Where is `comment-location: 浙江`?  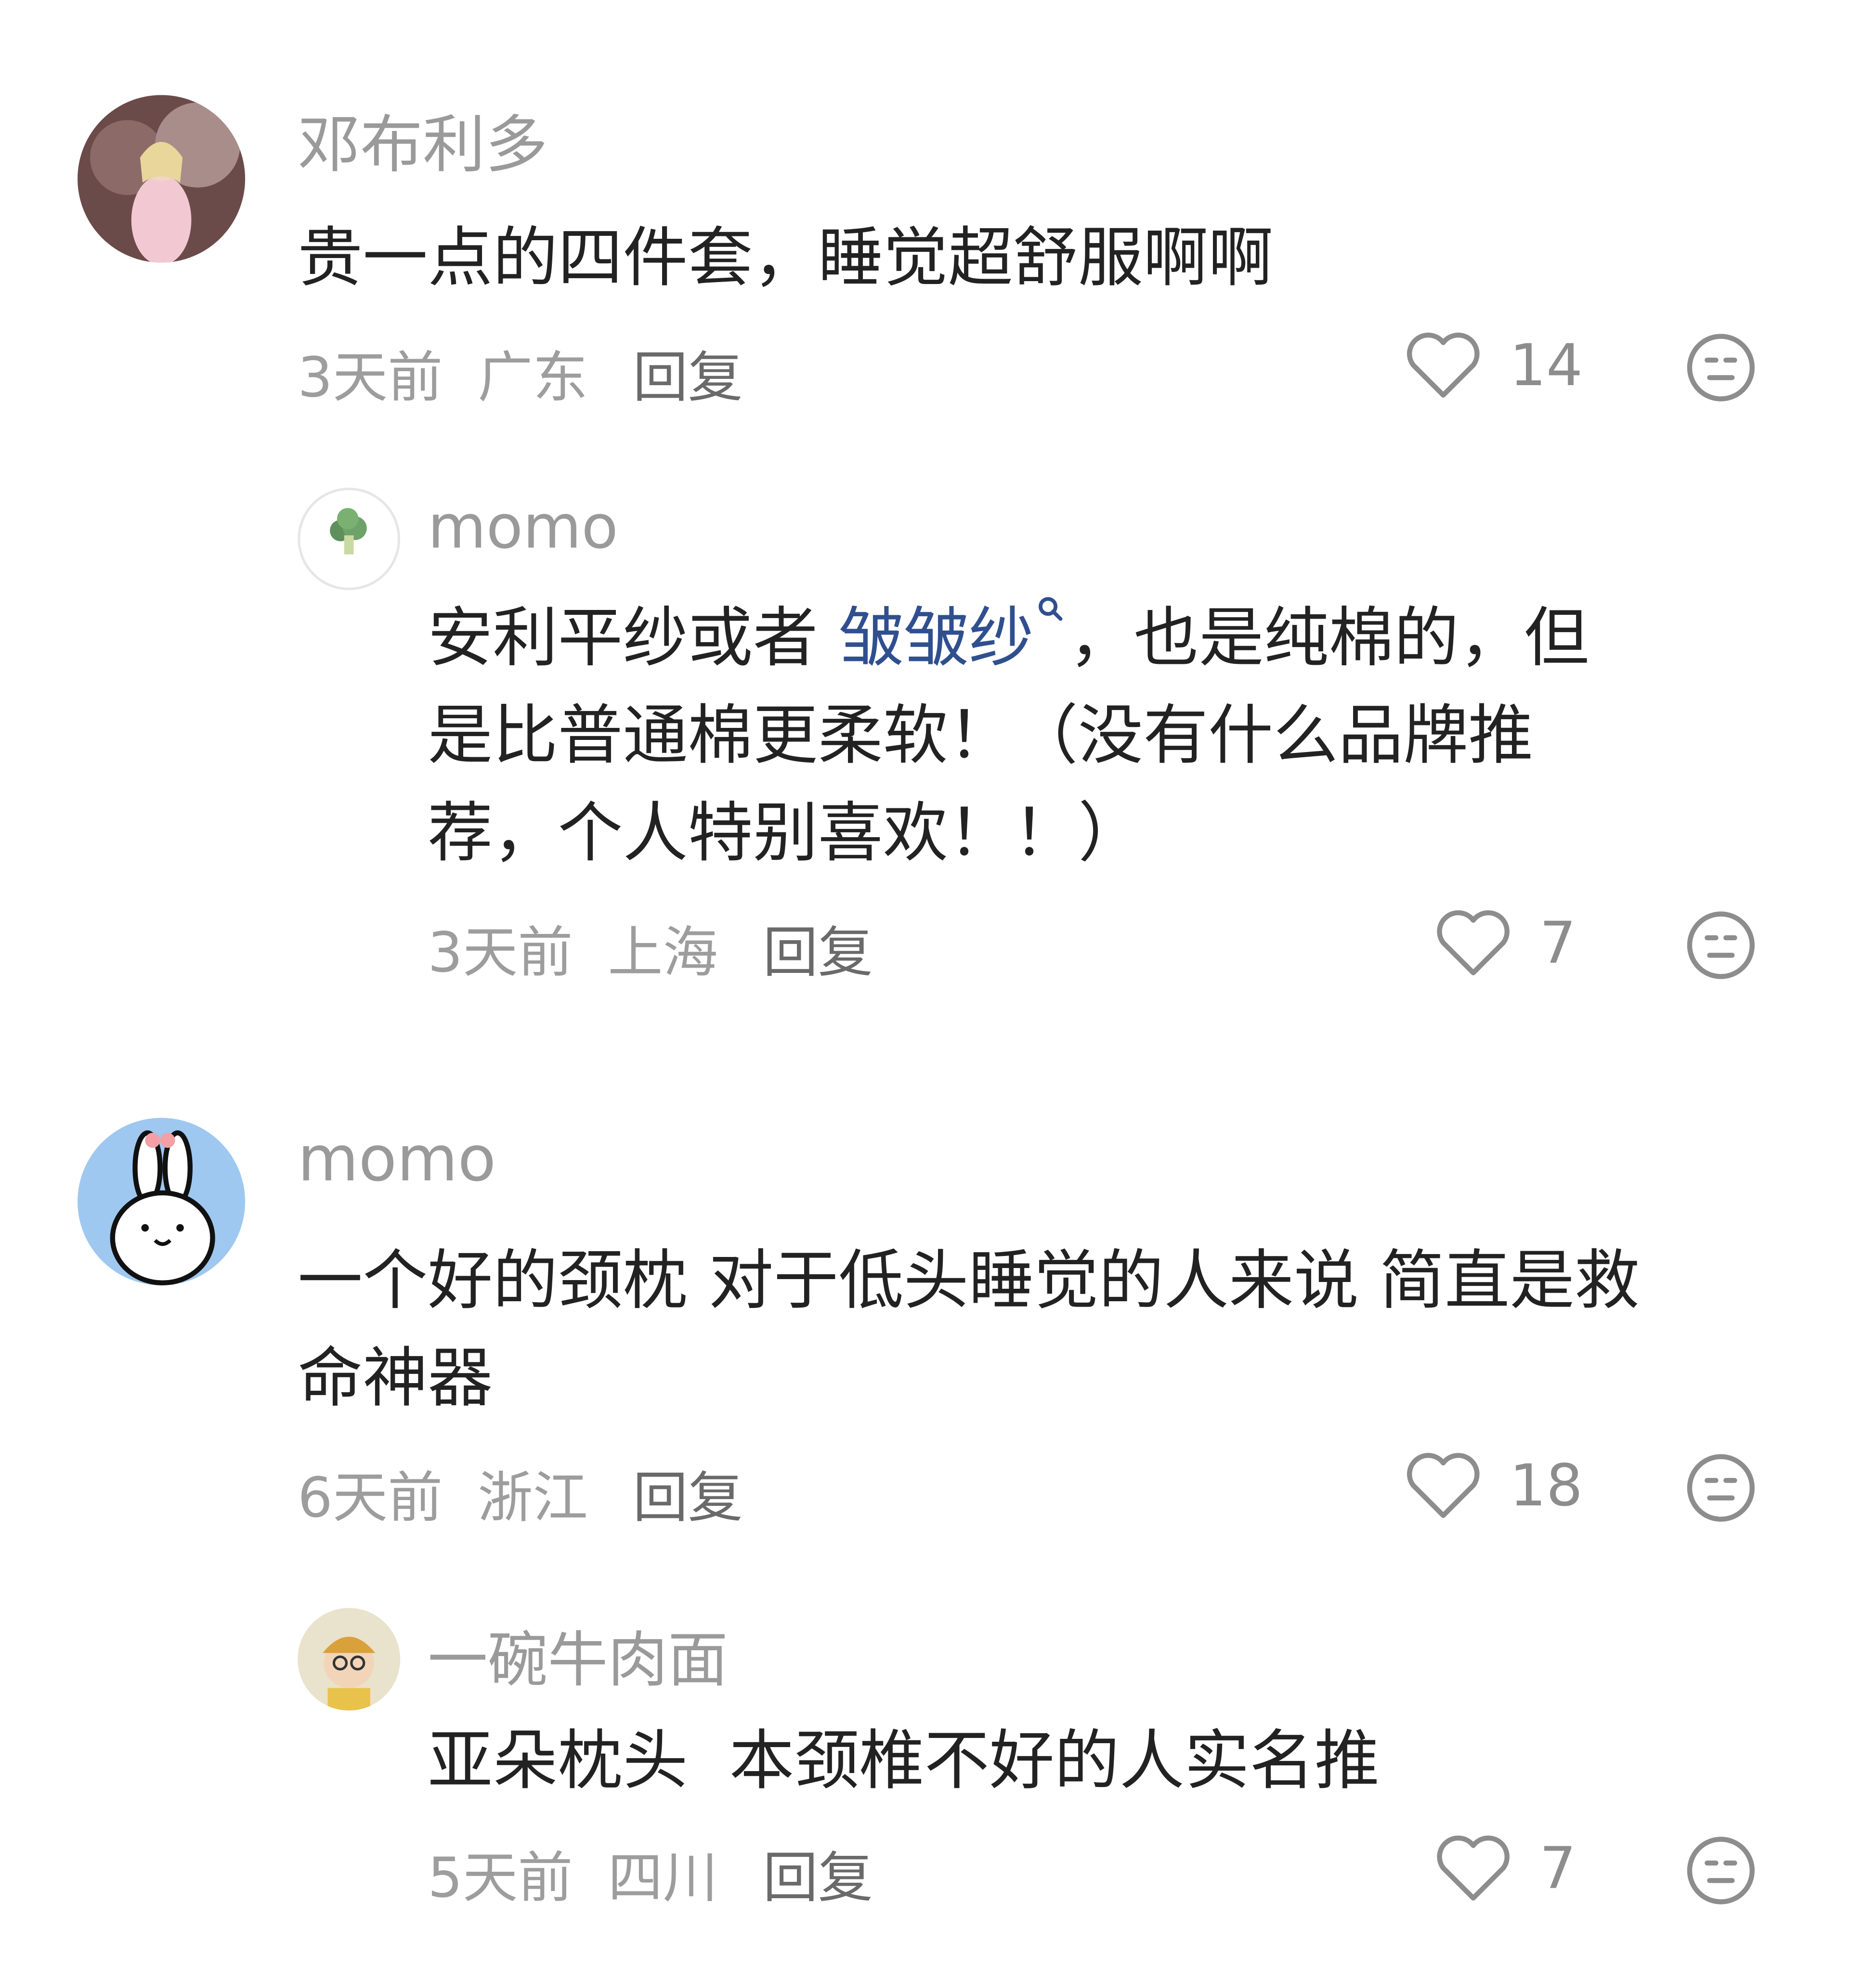 comment-location: 浙江 is located at coordinates (533, 1498).